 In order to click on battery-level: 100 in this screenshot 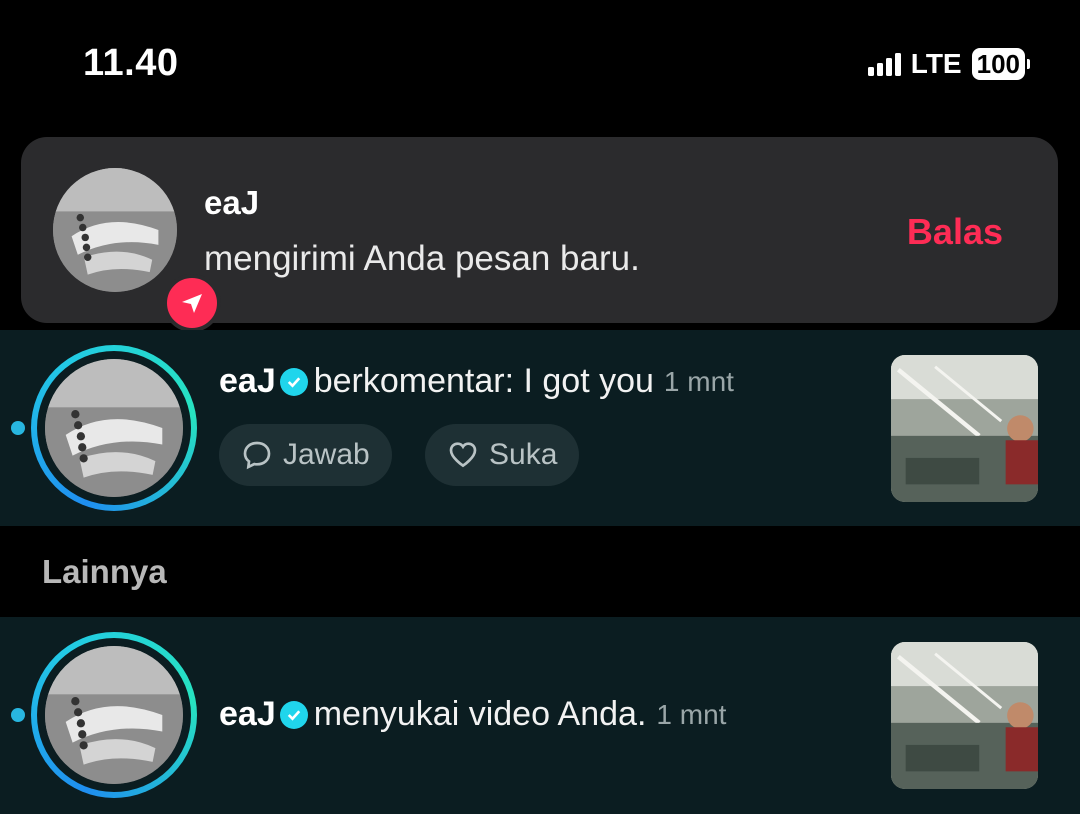, I will do `click(998, 64)`.